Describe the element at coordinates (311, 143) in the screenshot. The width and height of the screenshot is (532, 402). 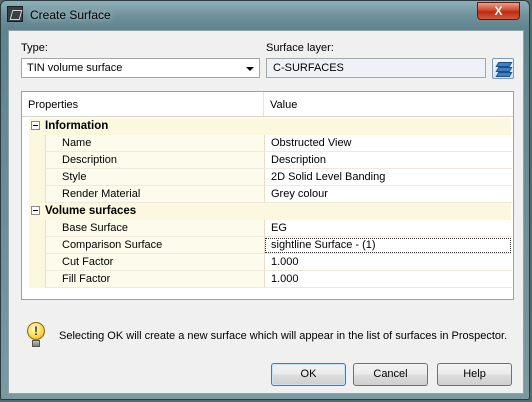
I see `property-value: Obstructed View` at that location.